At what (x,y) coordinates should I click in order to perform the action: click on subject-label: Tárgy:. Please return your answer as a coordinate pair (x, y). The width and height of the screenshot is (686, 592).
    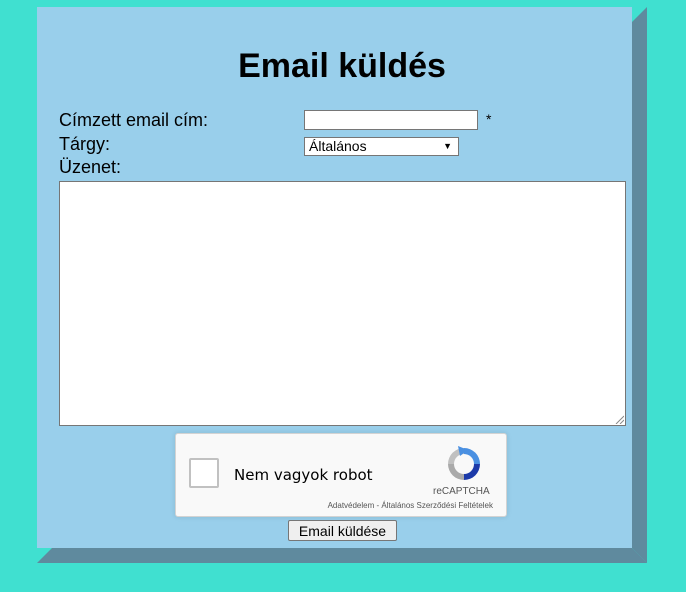
    Looking at the image, I should click on (85, 144).